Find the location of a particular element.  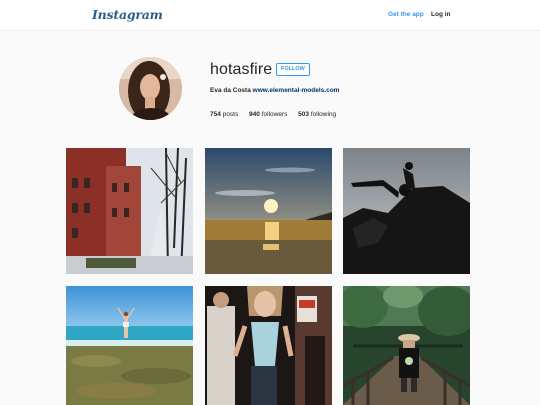

posts-count: 754 is located at coordinates (215, 114).